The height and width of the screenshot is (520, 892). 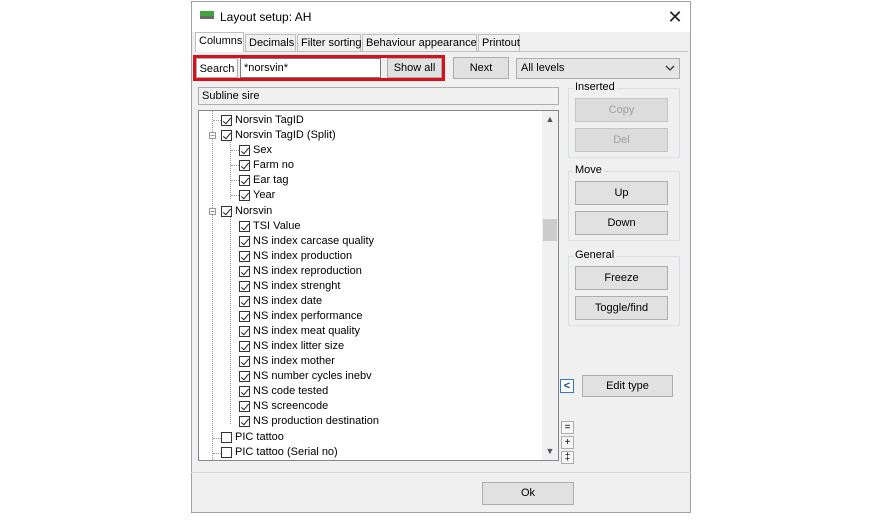 What do you see at coordinates (481, 68) in the screenshot?
I see `next-button: Next` at bounding box center [481, 68].